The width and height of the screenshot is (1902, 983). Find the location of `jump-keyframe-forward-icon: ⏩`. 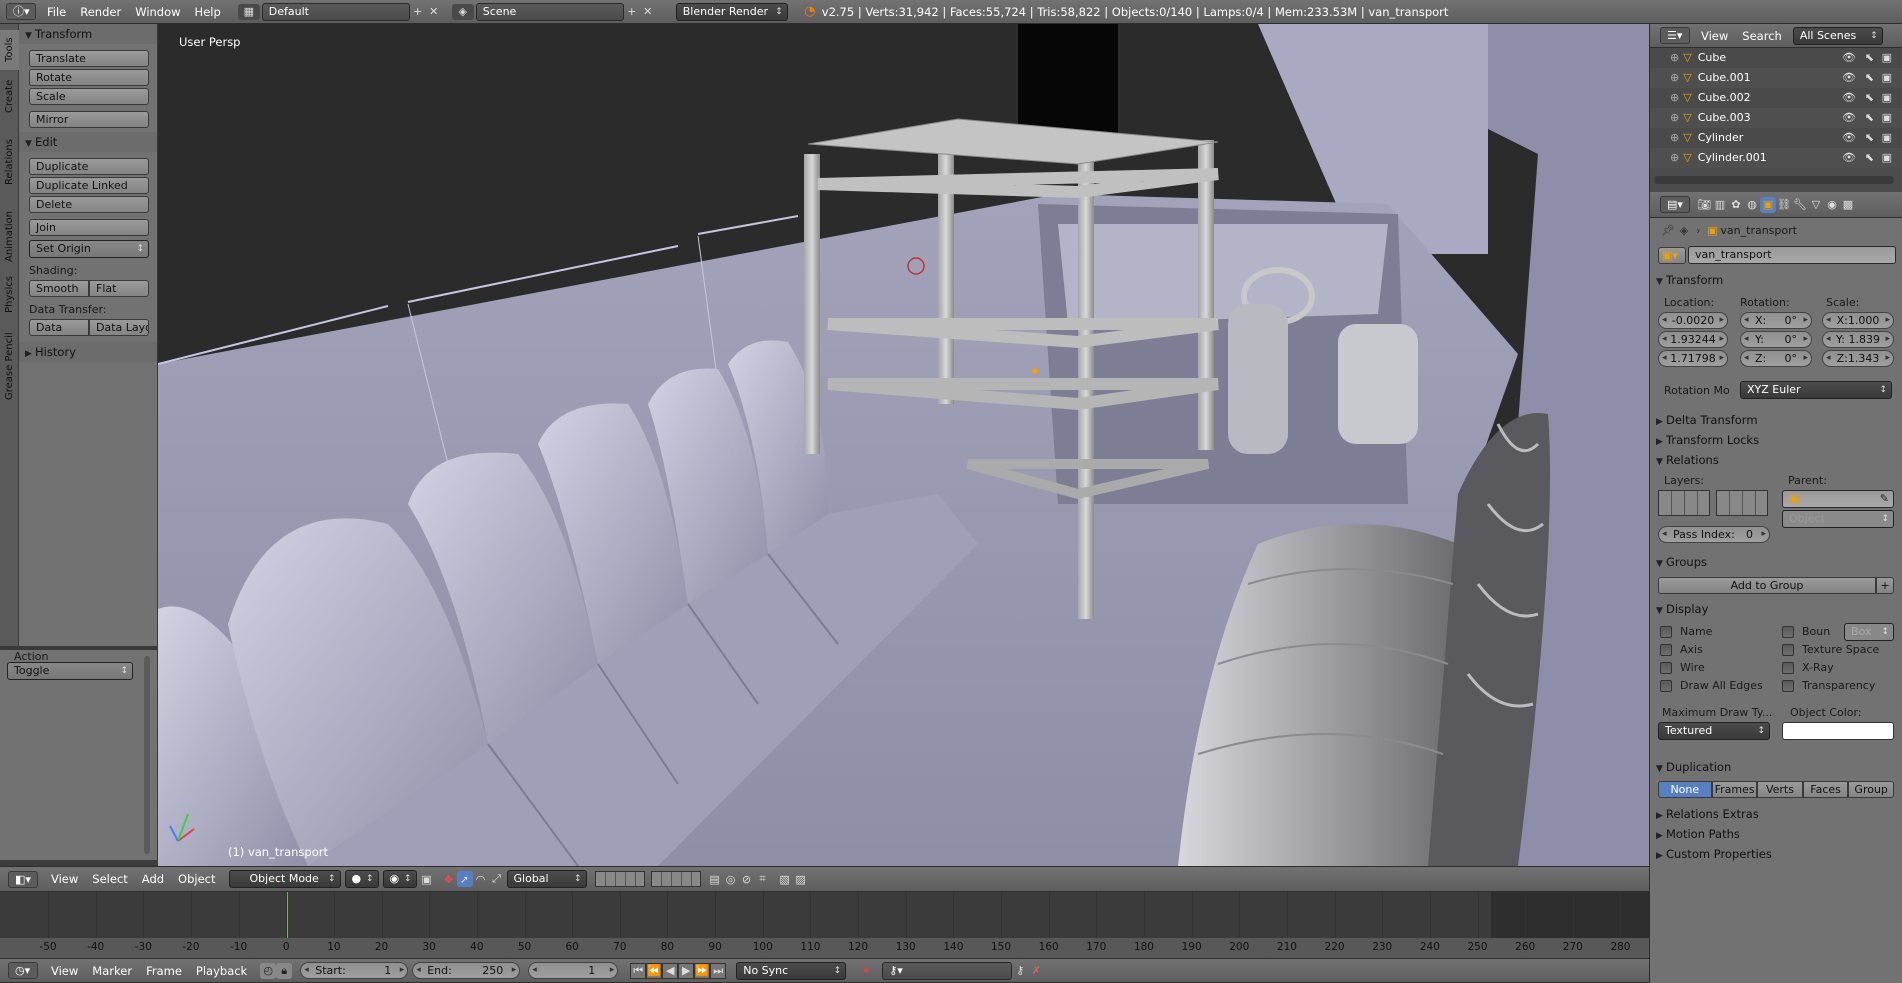

jump-keyframe-forward-icon: ⏩ is located at coordinates (702, 970).